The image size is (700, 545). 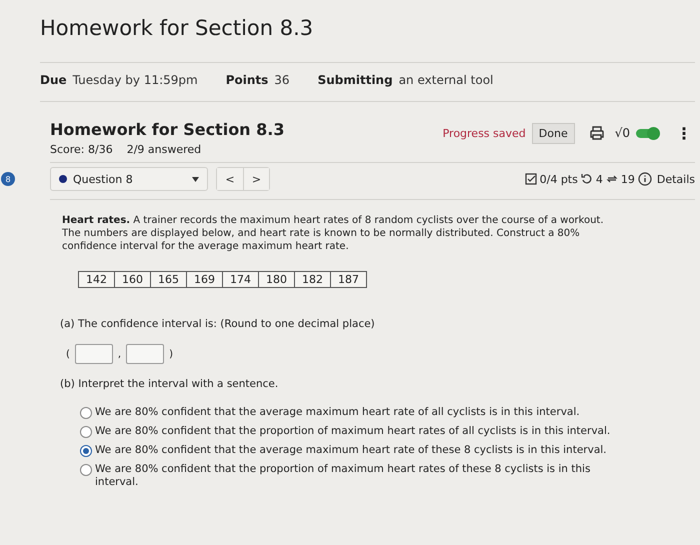 What do you see at coordinates (164, 149) in the screenshot?
I see `answered-count: 2/9 answered` at bounding box center [164, 149].